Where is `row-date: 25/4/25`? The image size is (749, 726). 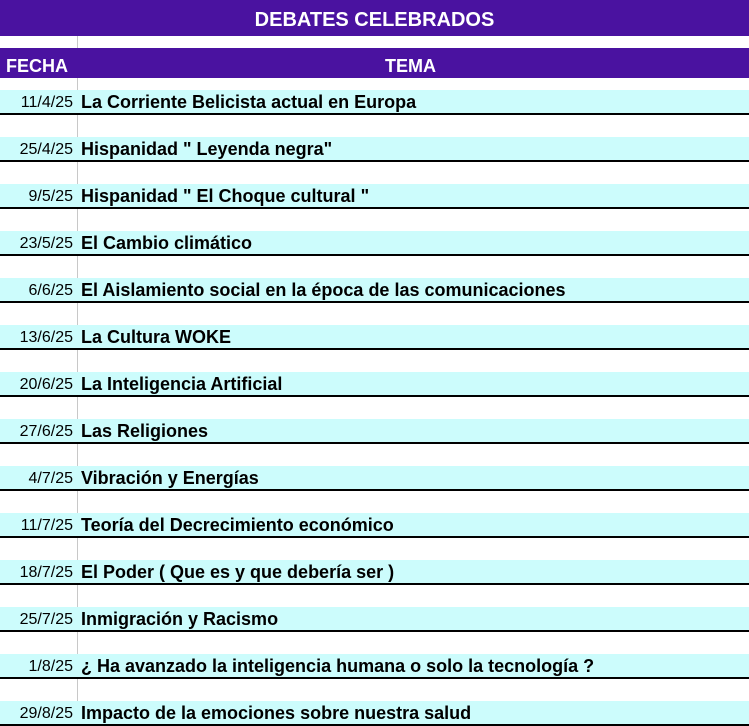 row-date: 25/4/25 is located at coordinates (46, 149).